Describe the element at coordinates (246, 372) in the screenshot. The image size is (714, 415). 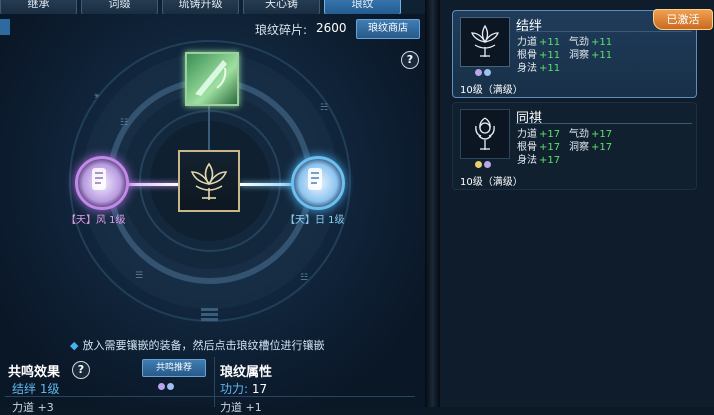
I see `attributes-title: 琅纹属性` at that location.